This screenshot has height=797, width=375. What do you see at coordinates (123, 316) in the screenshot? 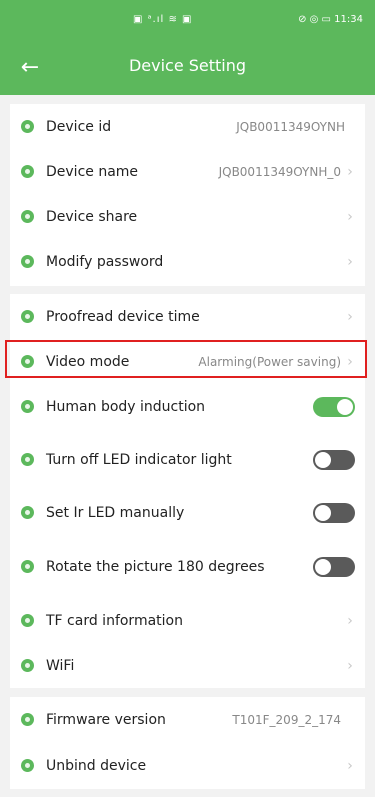
I see `row-label: Proofread device time` at bounding box center [123, 316].